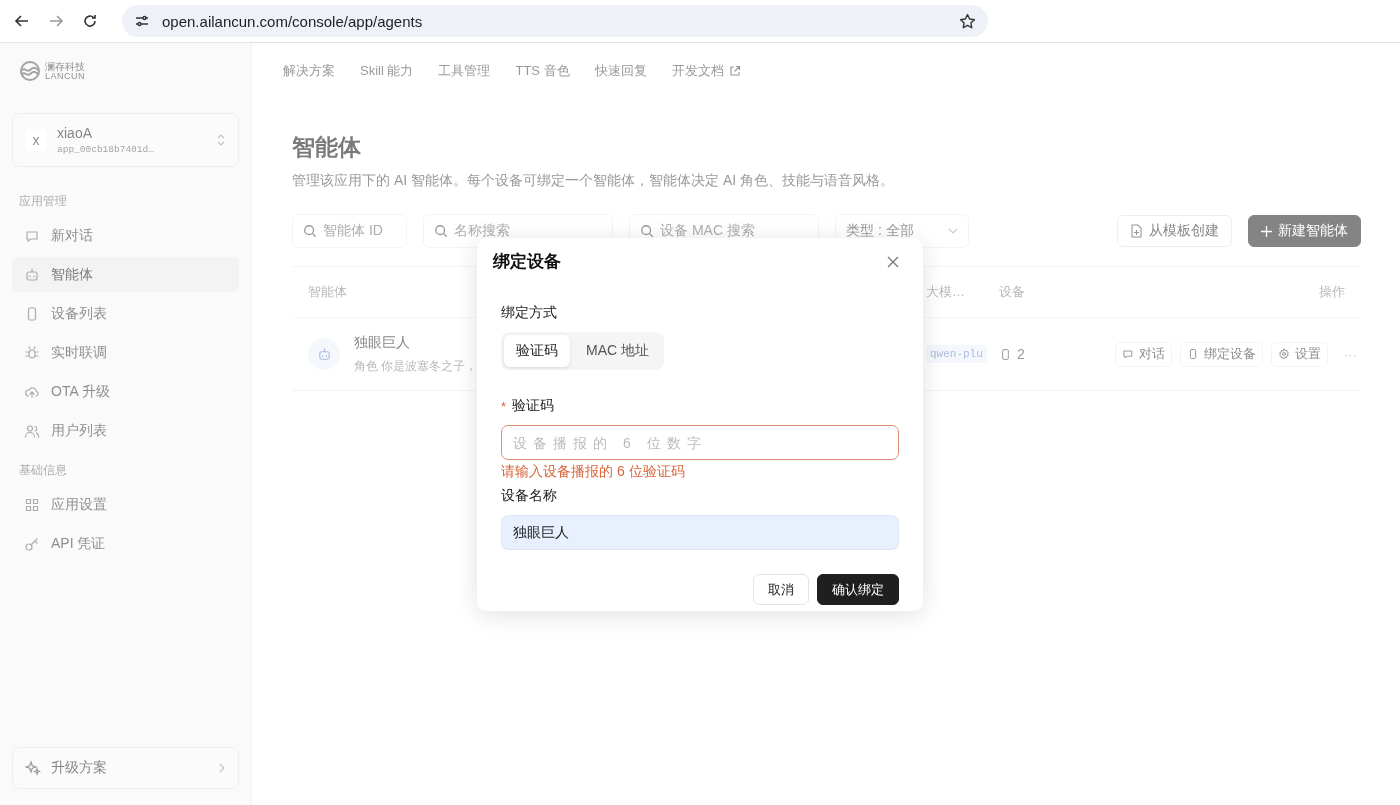 The image size is (1400, 805). Describe the element at coordinates (542, 71) in the screenshot. I see `nav-link: TTS 音色` at that location.